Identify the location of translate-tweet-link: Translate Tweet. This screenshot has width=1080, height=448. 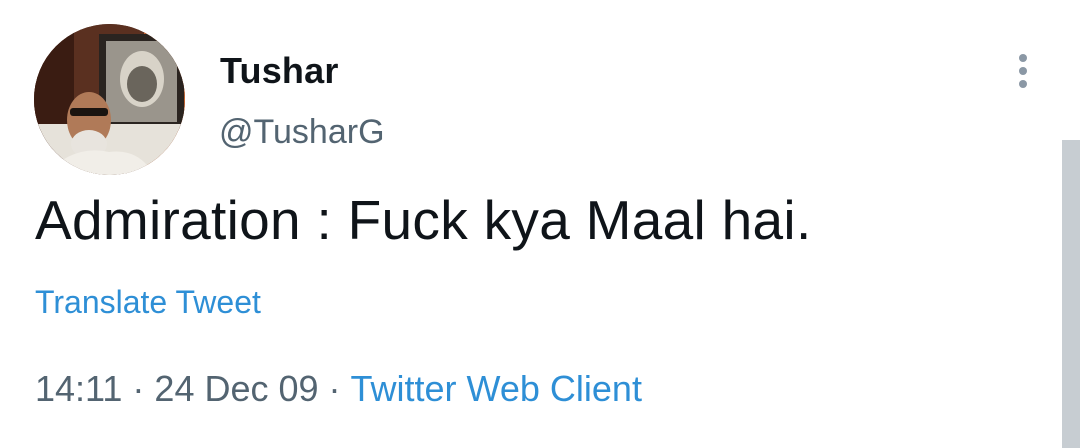
(148, 302).